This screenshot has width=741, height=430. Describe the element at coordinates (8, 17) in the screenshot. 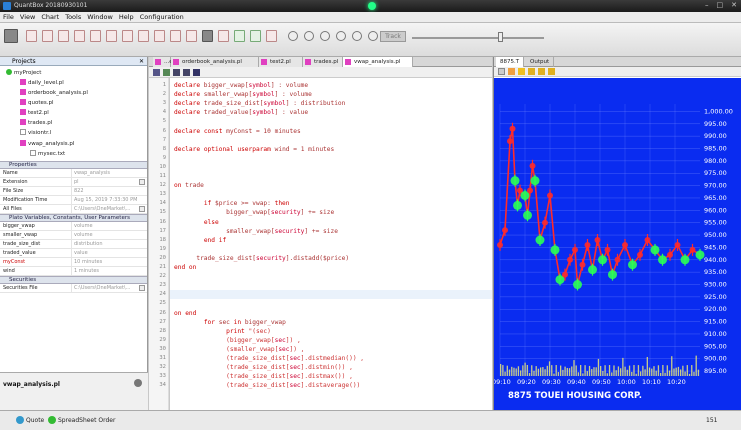

I see `menu-item: File` at that location.